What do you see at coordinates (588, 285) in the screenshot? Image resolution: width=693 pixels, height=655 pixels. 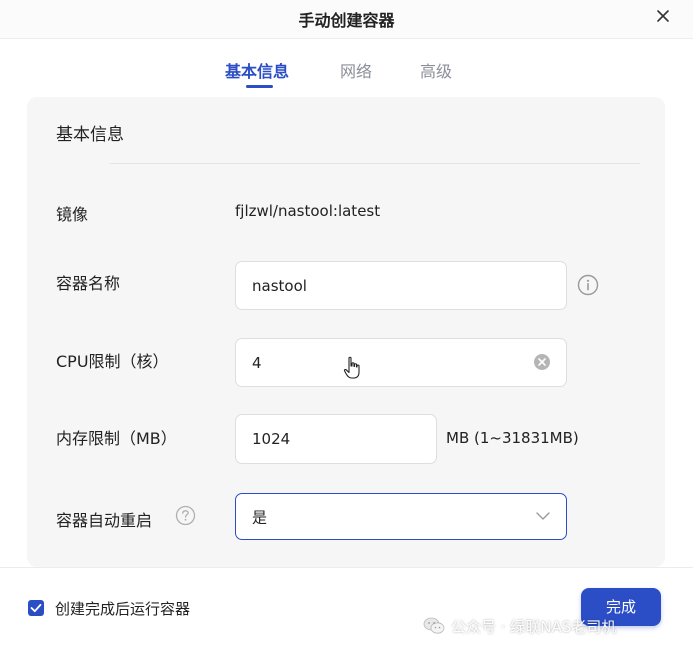 I see `info-icon` at bounding box center [588, 285].